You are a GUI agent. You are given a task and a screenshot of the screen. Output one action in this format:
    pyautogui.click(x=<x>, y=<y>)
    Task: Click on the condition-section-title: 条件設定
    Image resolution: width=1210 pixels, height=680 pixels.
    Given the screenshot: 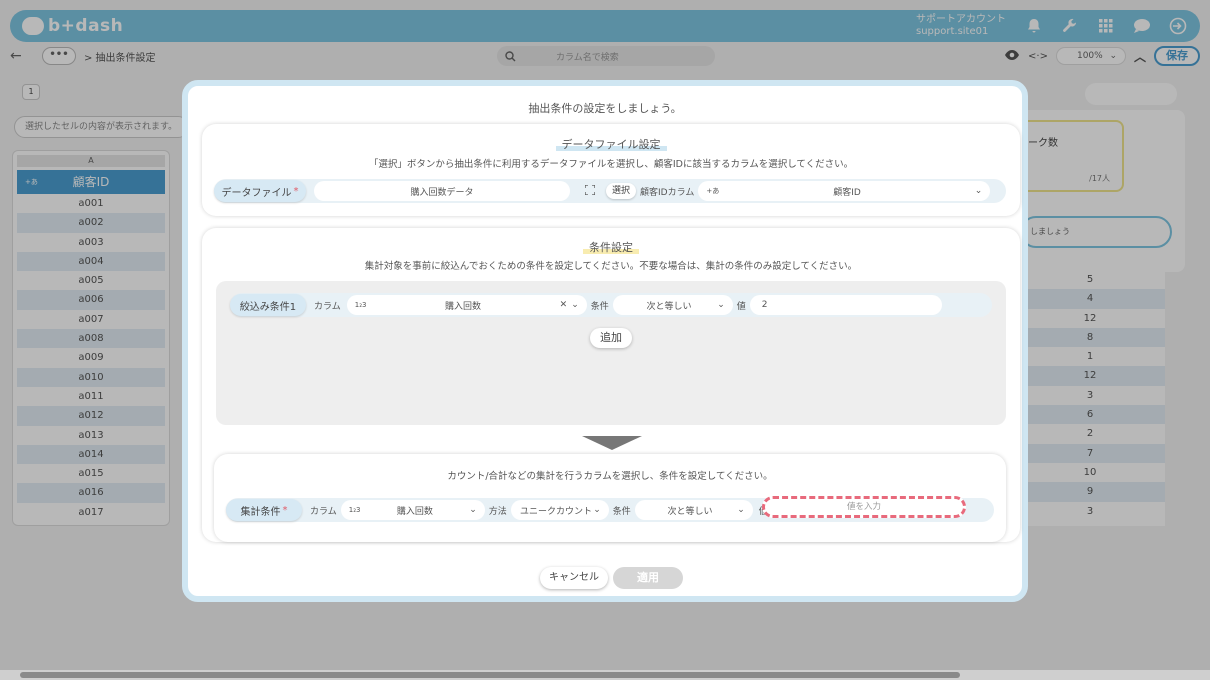 What is the action you would take?
    pyautogui.click(x=611, y=247)
    